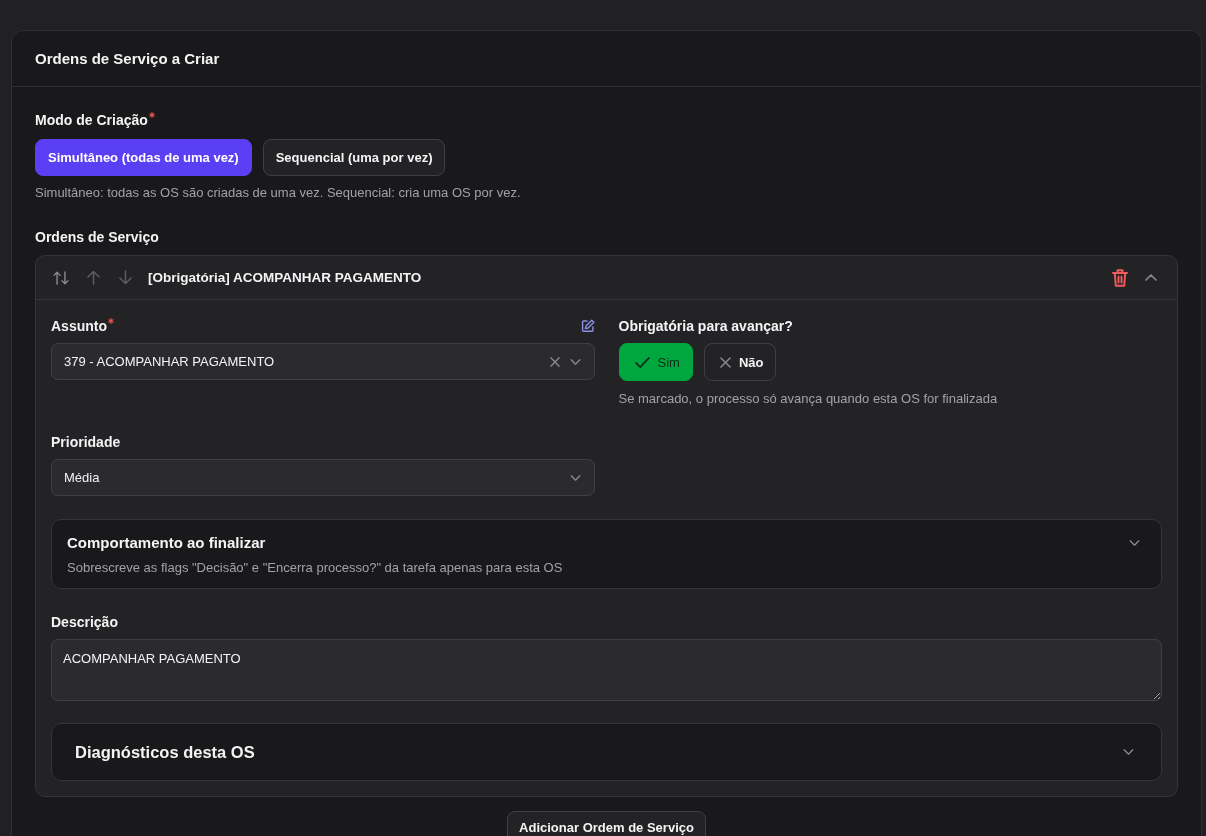 The width and height of the screenshot is (1206, 836). What do you see at coordinates (606, 554) in the screenshot?
I see `finish-behavior-card: Comportamento ao finalizar Sobrescreve as flags "Decisão" e "Encerra processo?" da tarefa apenas para esta OS` at bounding box center [606, 554].